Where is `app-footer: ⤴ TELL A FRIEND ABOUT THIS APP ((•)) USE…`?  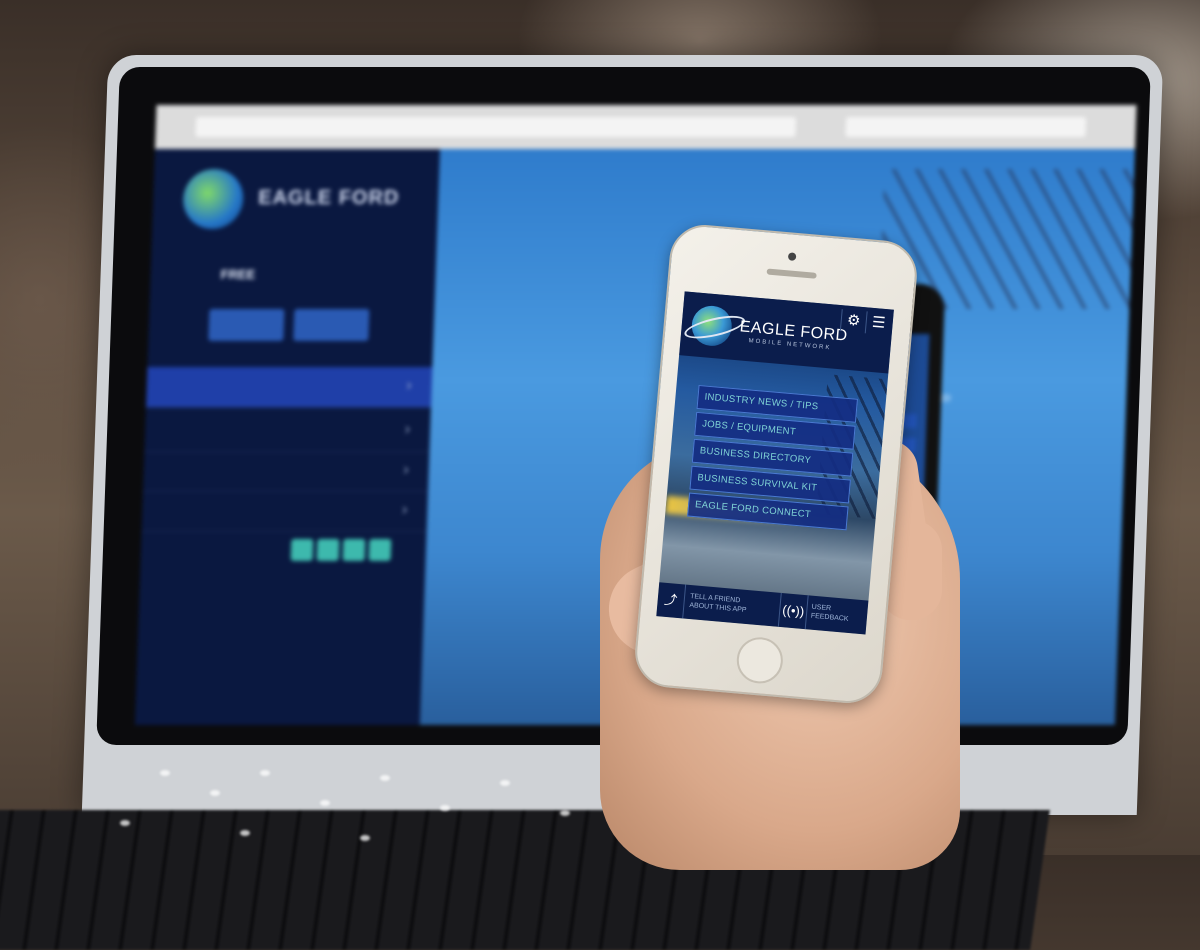
app-footer: ⤴ TELL A FRIEND ABOUT THIS APP ((•)) USE… is located at coordinates (762, 608).